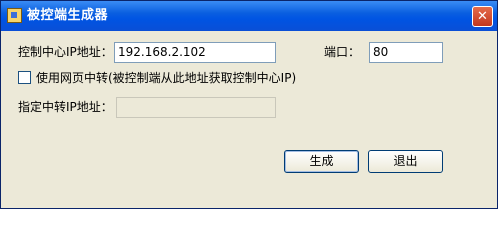 Image resolution: width=498 pixels, height=240 pixels. What do you see at coordinates (24, 77) in the screenshot?
I see `relay-checkbox` at bounding box center [24, 77].